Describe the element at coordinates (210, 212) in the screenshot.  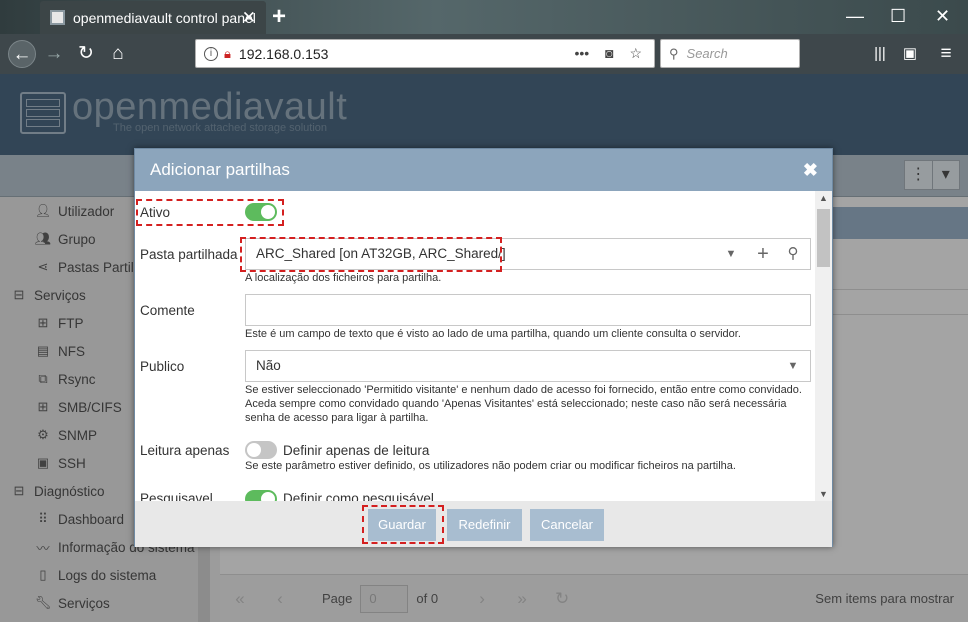
I see `highlight-ativo` at that location.